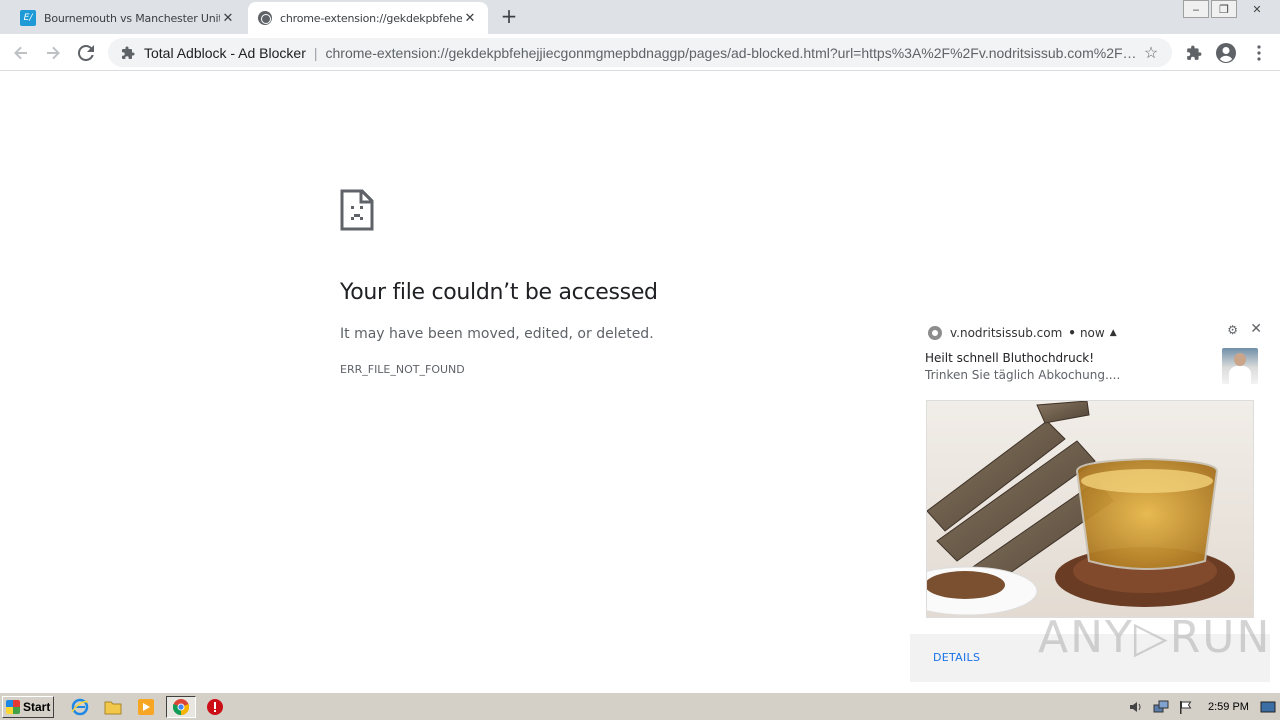 This screenshot has height=720, width=1280. Describe the element at coordinates (1092, 333) in the screenshot. I see `notification-time: now` at that location.